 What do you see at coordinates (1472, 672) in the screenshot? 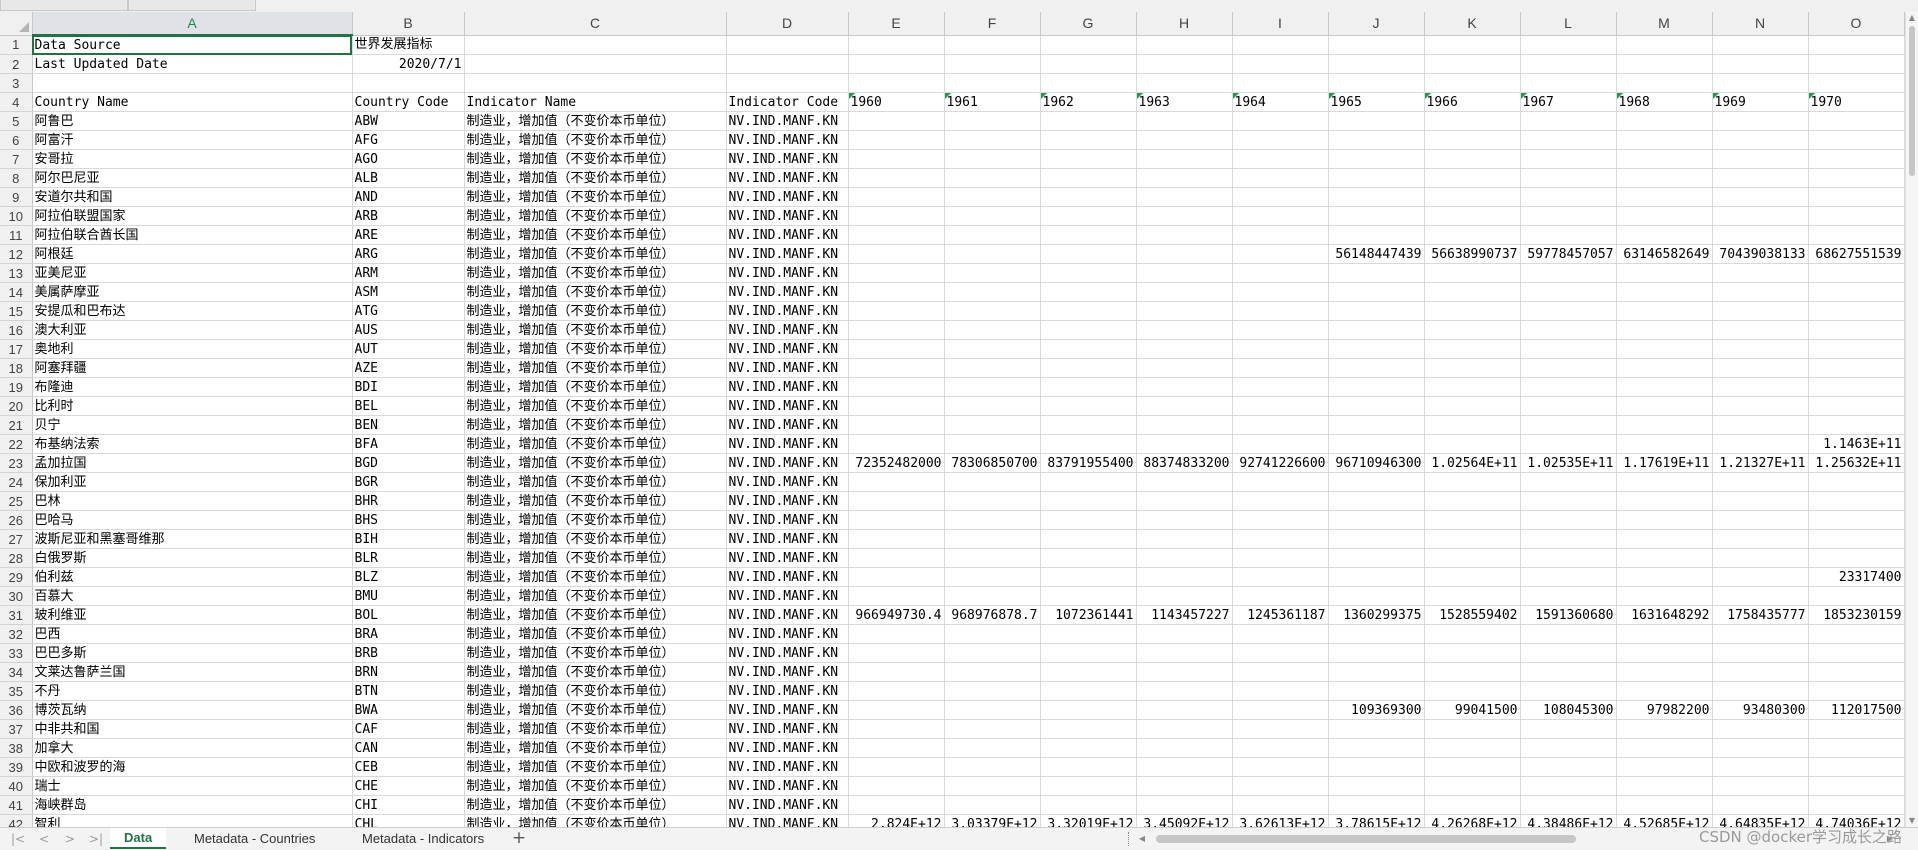
I see `cell-k34` at bounding box center [1472, 672].